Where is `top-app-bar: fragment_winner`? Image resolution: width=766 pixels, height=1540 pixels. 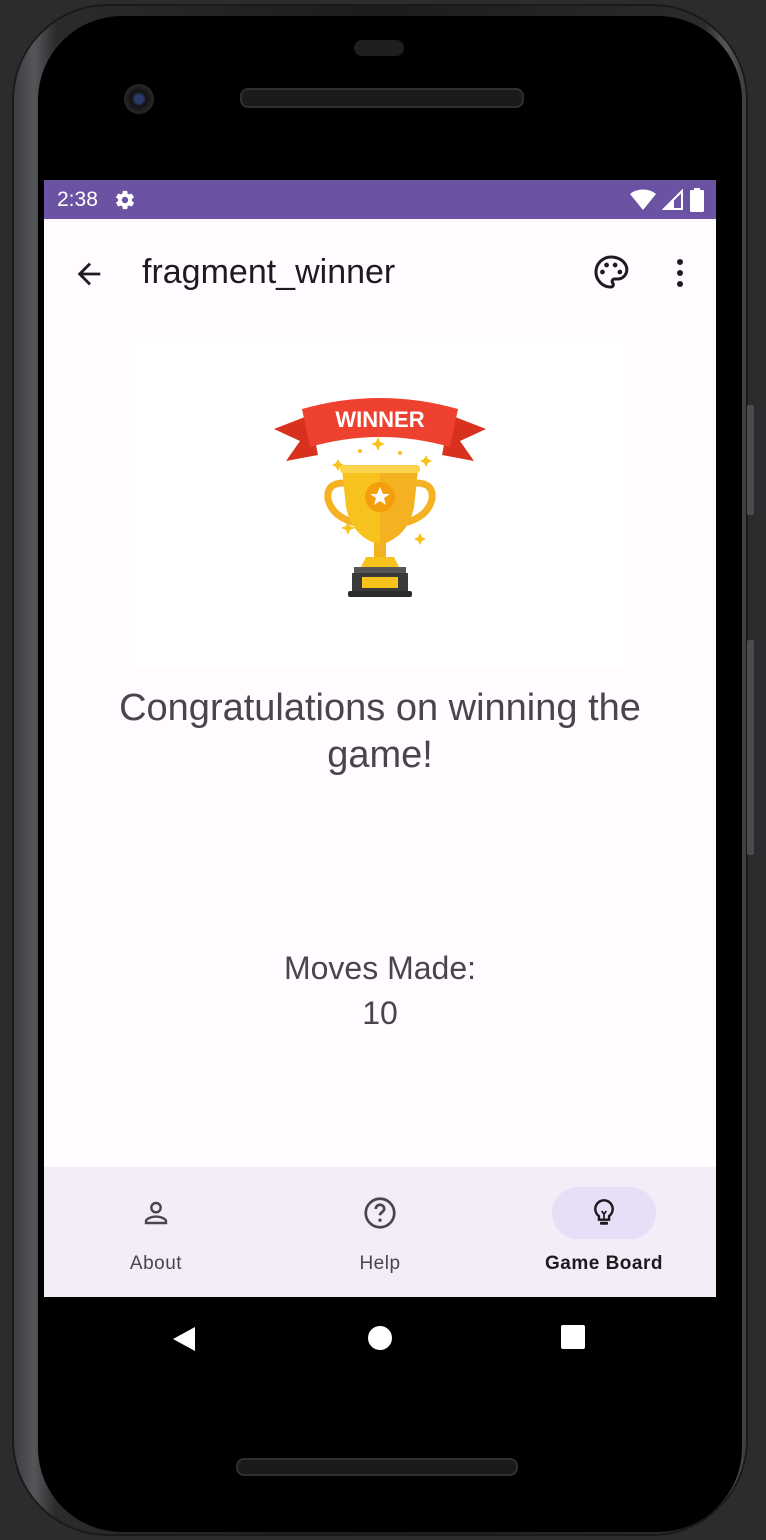
top-app-bar: fragment_winner is located at coordinates (380, 273).